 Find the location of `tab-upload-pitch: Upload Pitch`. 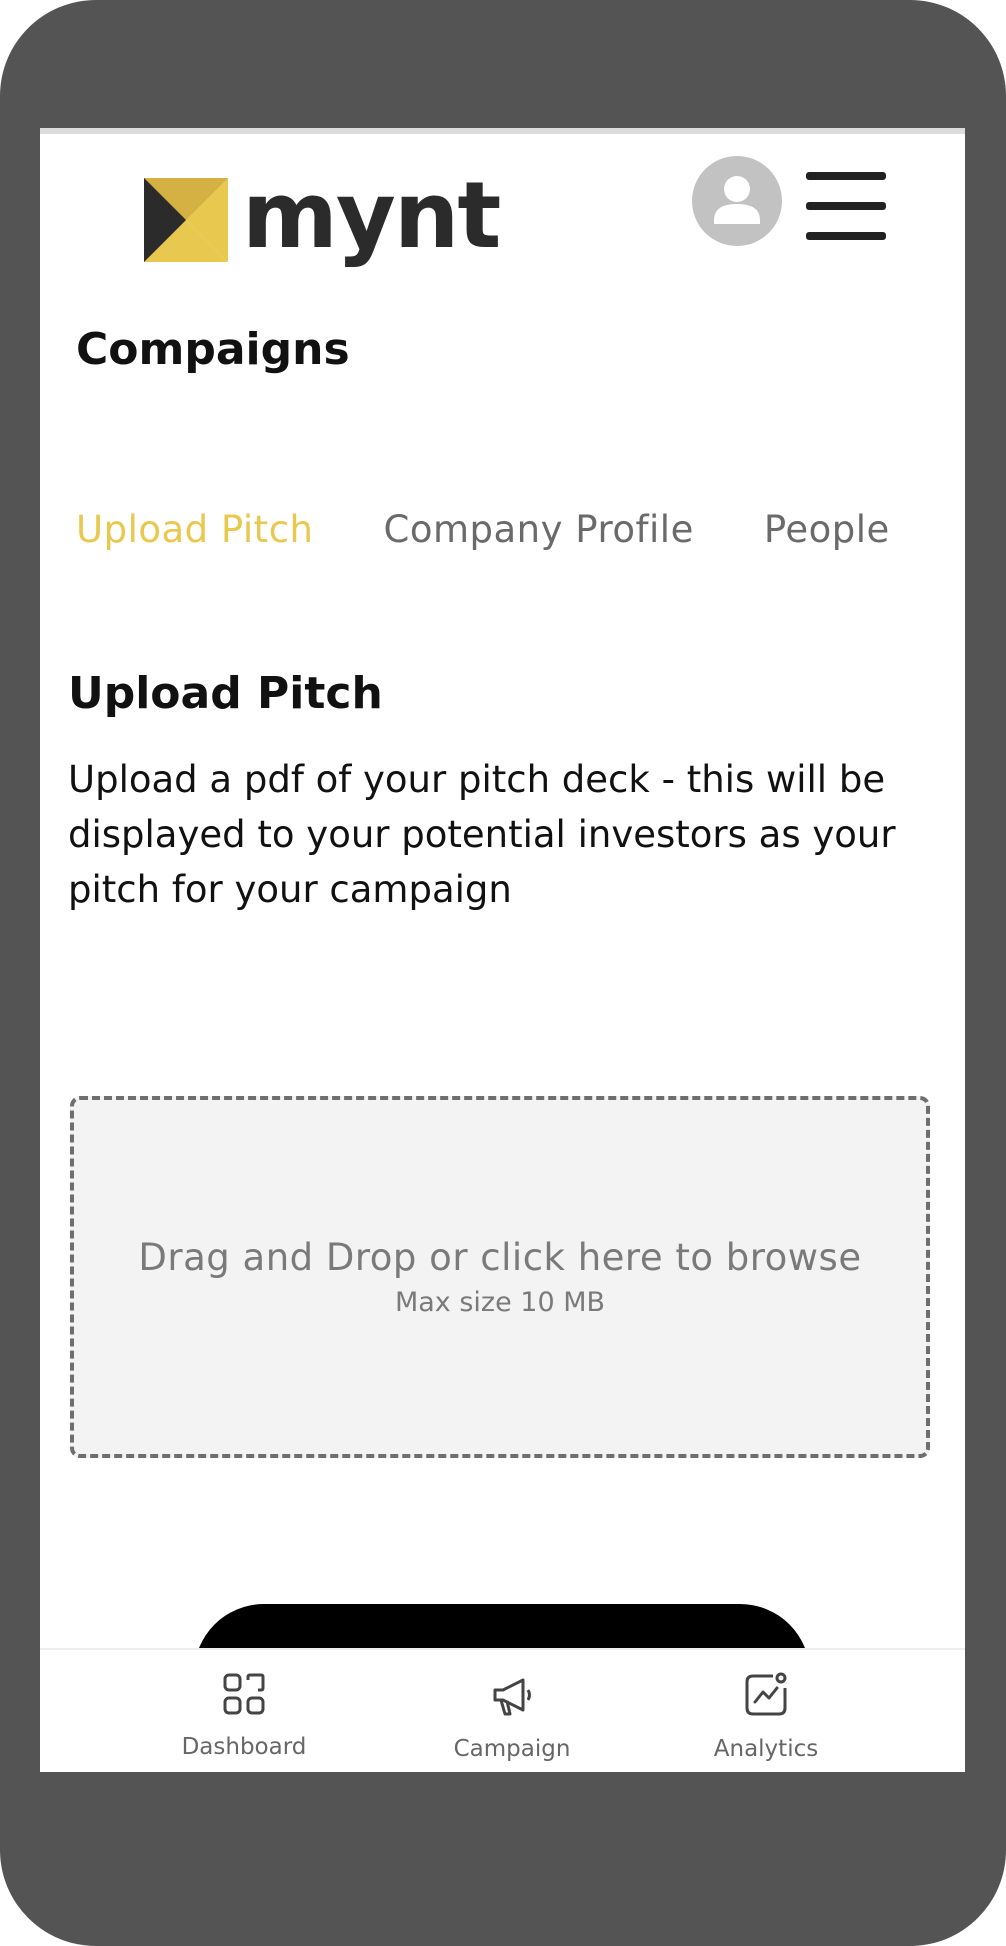

tab-upload-pitch: Upload Pitch is located at coordinates (195, 529).